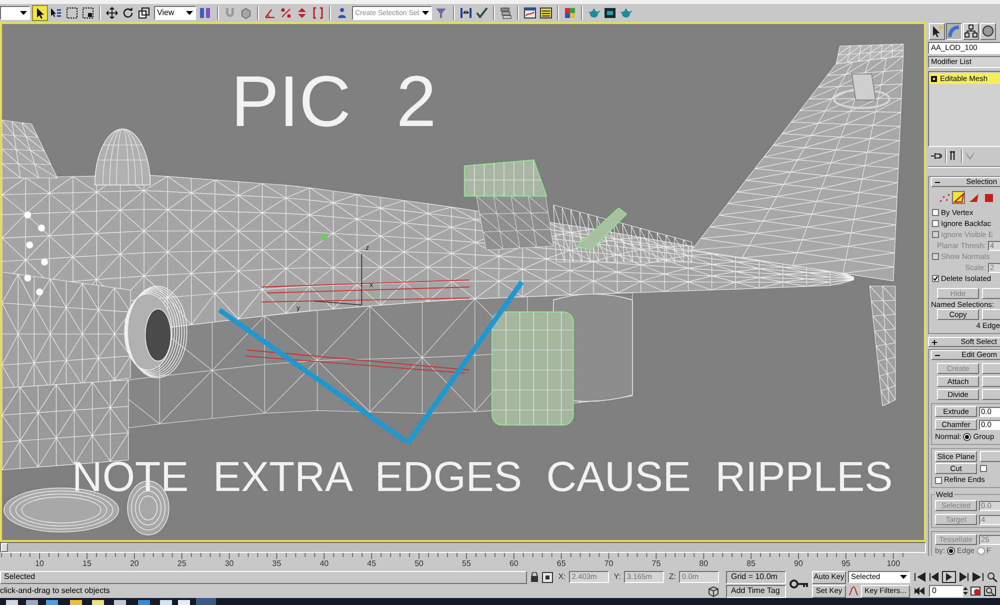 The image size is (1000, 605). I want to click on frame-number: 100, so click(893, 564).